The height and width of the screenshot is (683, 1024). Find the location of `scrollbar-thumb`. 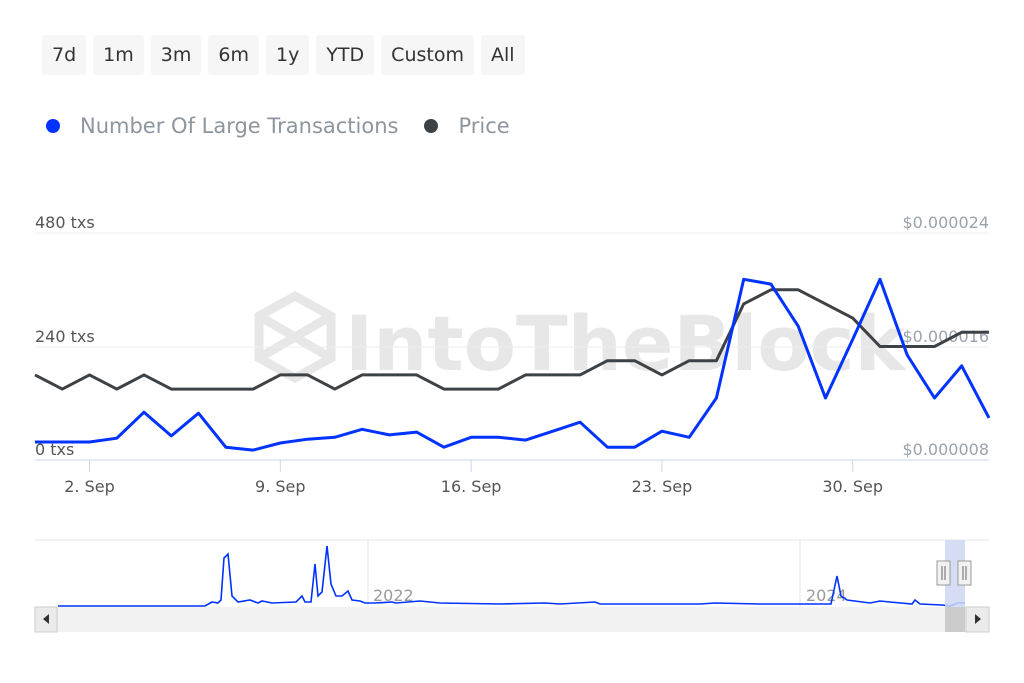

scrollbar-thumb is located at coordinates (955, 619).